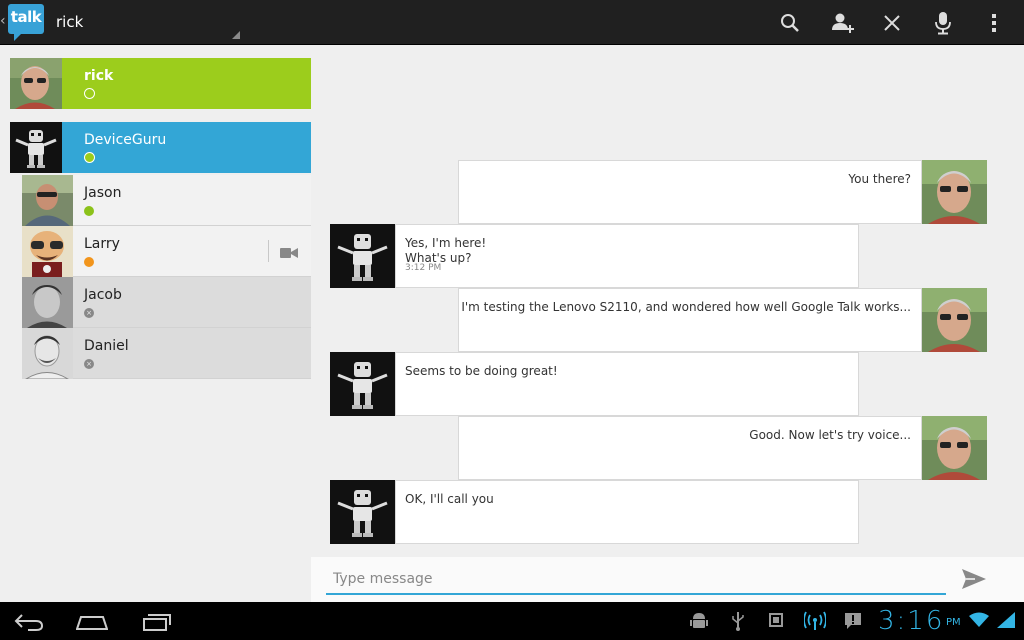 The width and height of the screenshot is (1024, 640). What do you see at coordinates (103, 193) in the screenshot?
I see `contact-name: Jason` at bounding box center [103, 193].